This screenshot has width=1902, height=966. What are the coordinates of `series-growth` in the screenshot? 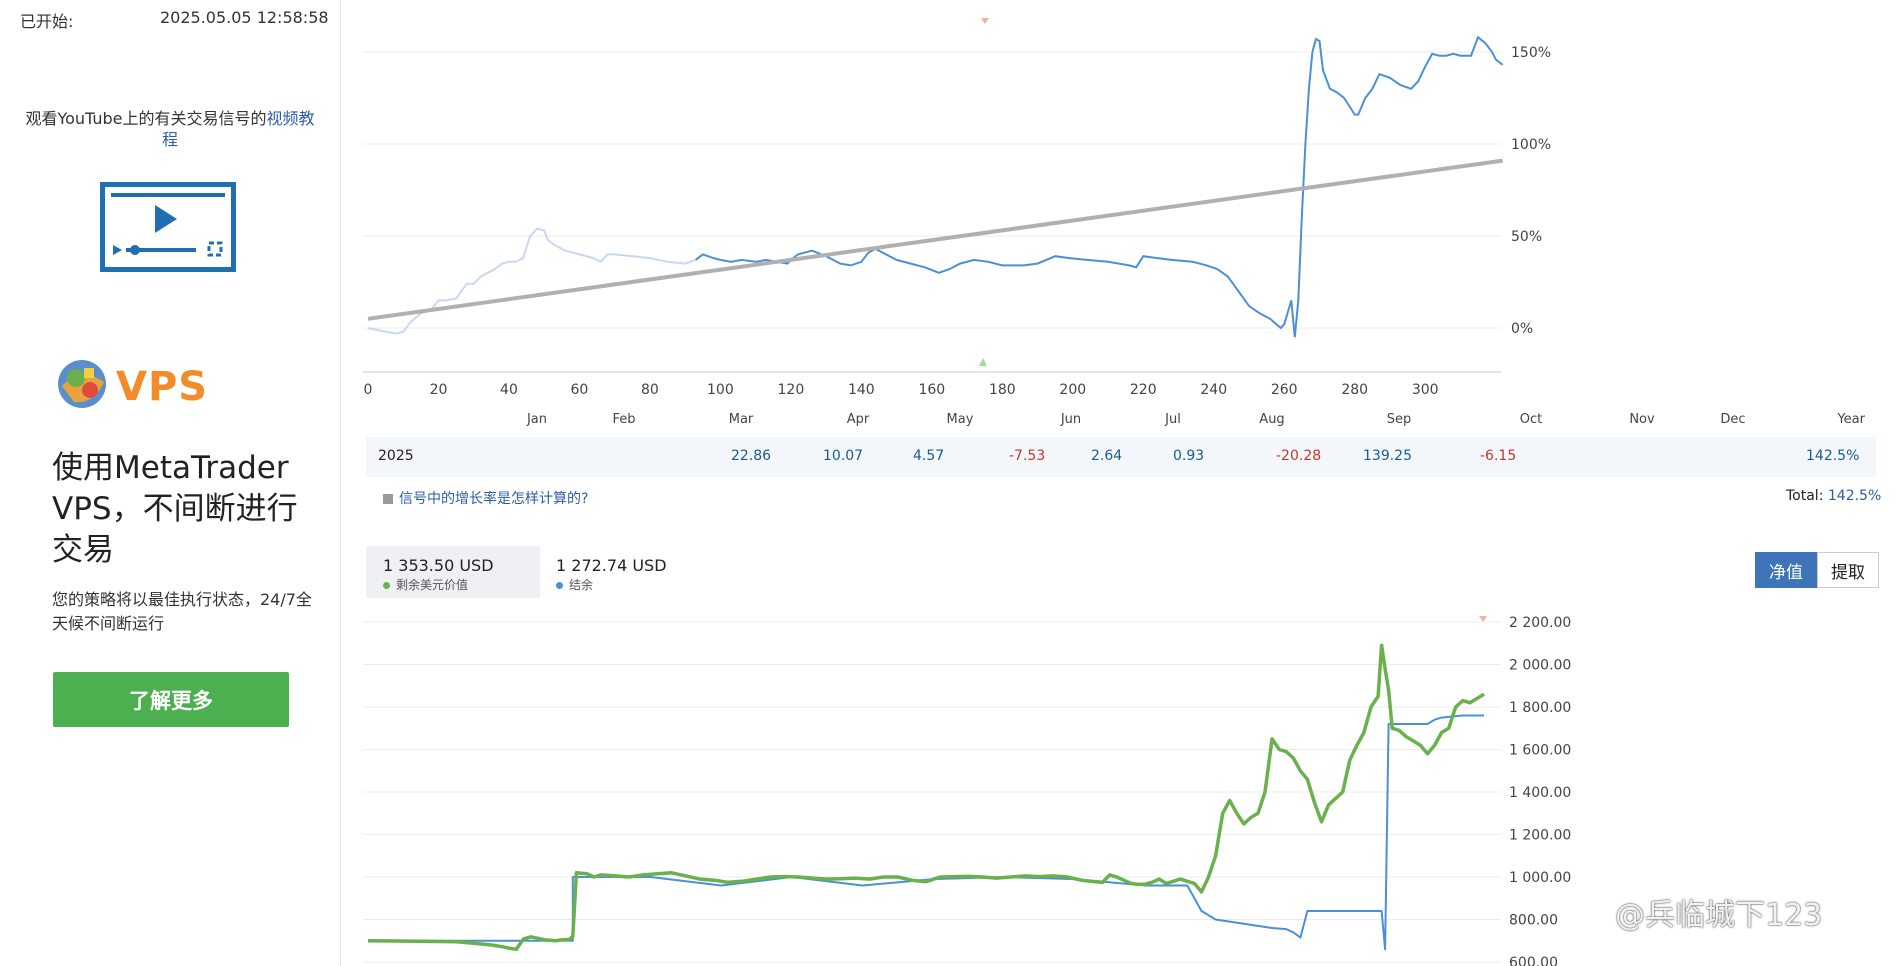 It's located at (1099, 186).